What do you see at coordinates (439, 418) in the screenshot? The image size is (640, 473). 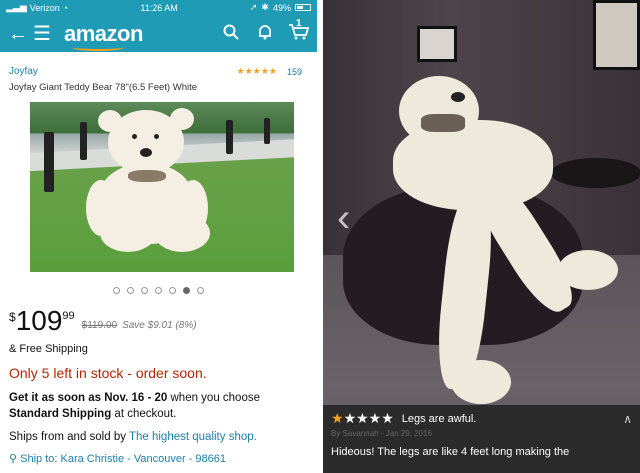 I see `review-title: Legs are awful.` at bounding box center [439, 418].